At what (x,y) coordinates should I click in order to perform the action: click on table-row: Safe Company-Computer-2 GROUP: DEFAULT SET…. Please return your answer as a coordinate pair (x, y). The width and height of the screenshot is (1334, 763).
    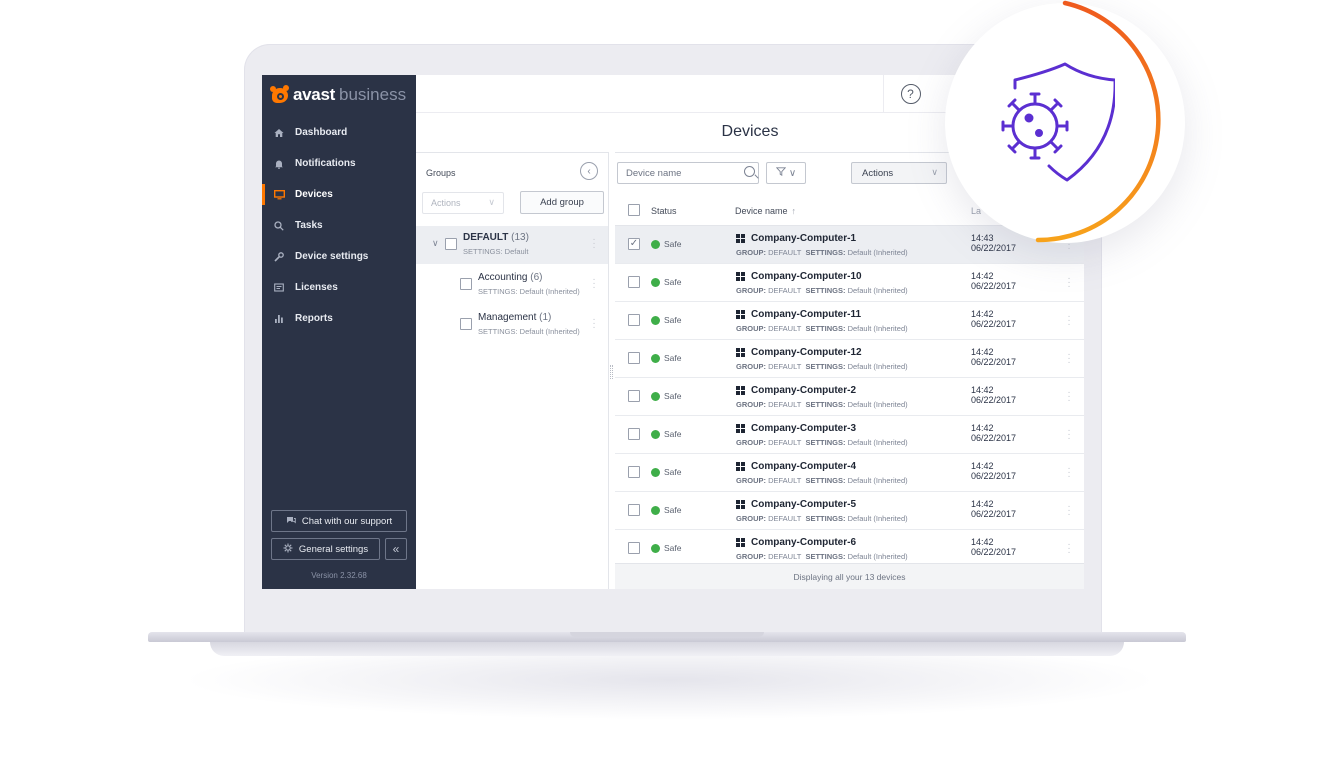
    Looking at the image, I should click on (849, 397).